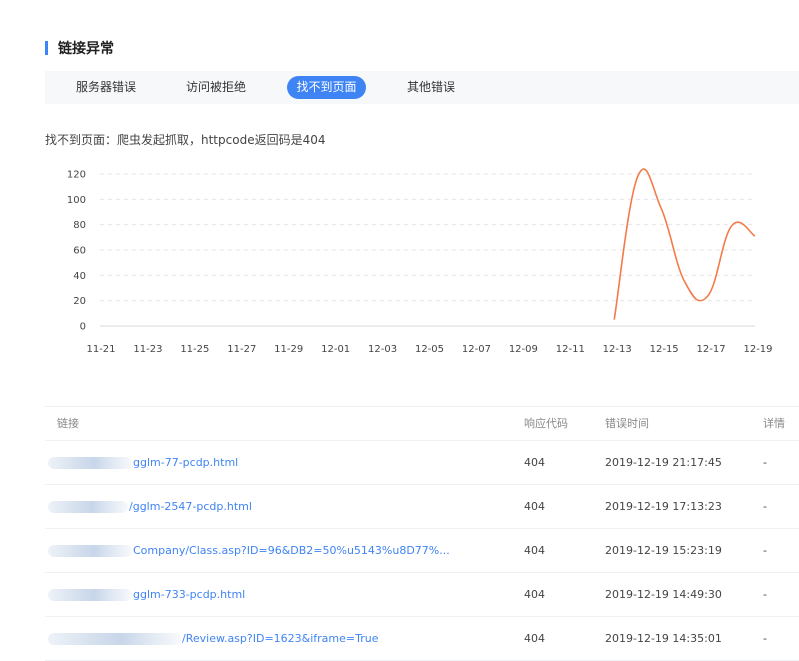 This screenshot has height=661, width=799. Describe the element at coordinates (627, 423) in the screenshot. I see `header-error-time: 错误时间` at that location.